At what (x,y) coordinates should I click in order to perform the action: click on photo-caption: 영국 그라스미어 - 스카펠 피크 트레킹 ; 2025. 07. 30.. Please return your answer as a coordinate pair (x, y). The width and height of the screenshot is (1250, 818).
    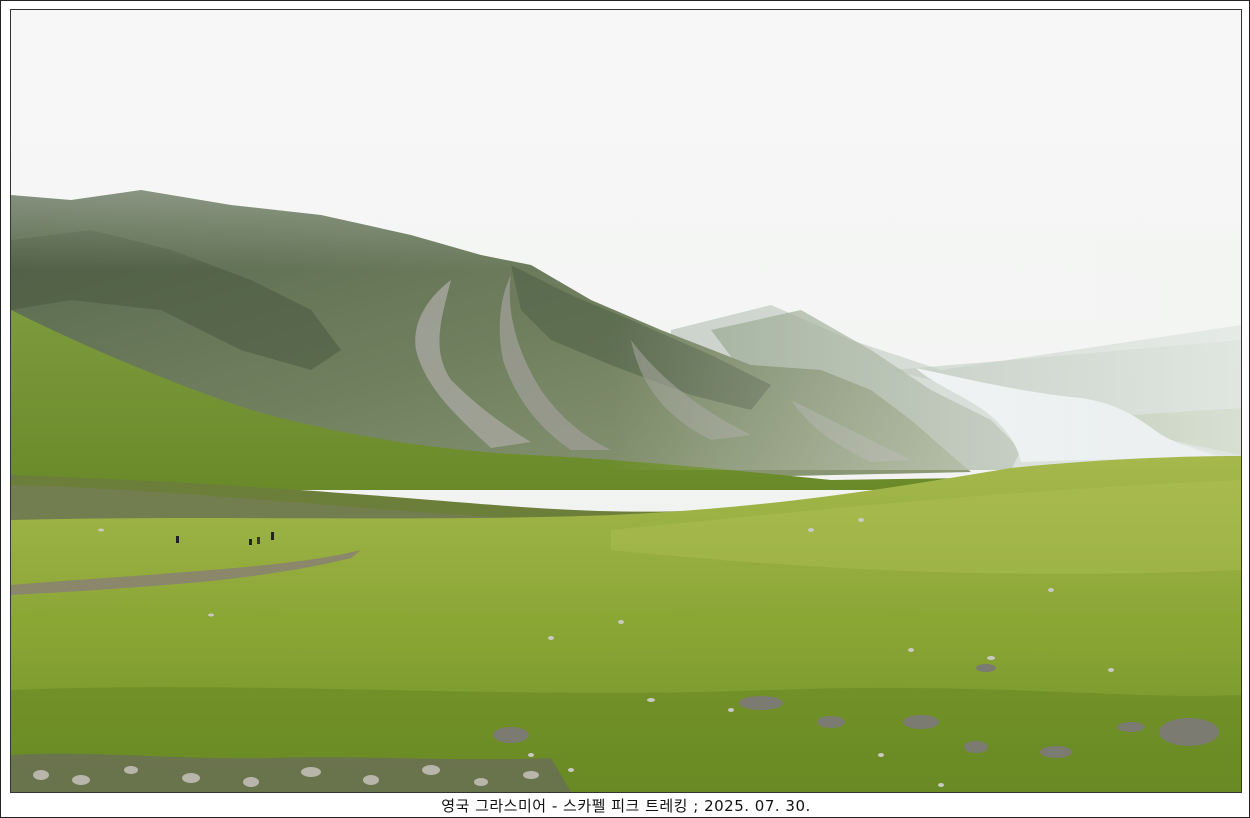
    Looking at the image, I should click on (626, 806).